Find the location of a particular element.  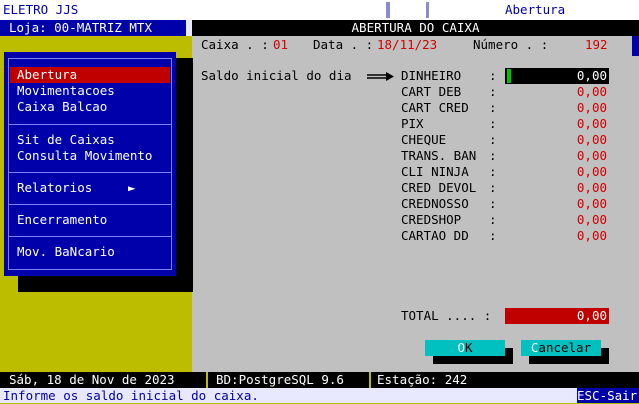

top-bar: ELETRO JJS Abertura is located at coordinates (319, 10).